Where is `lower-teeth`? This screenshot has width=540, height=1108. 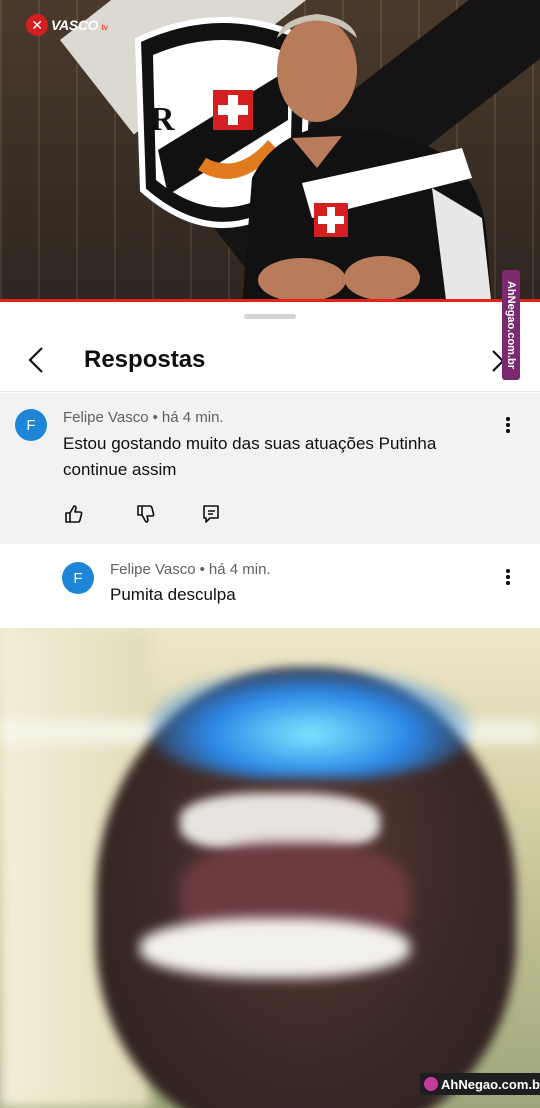 lower-teeth is located at coordinates (275, 948).